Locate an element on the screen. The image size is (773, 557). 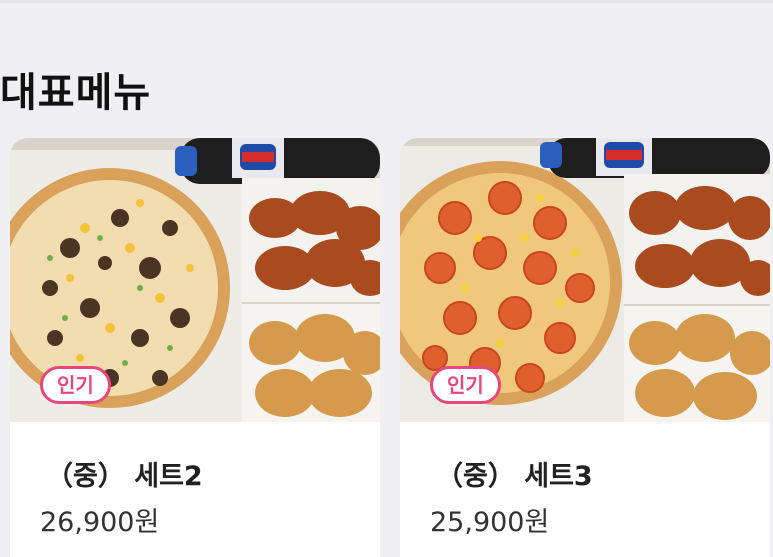
menu-item-price: 26,900원 is located at coordinates (100, 522).